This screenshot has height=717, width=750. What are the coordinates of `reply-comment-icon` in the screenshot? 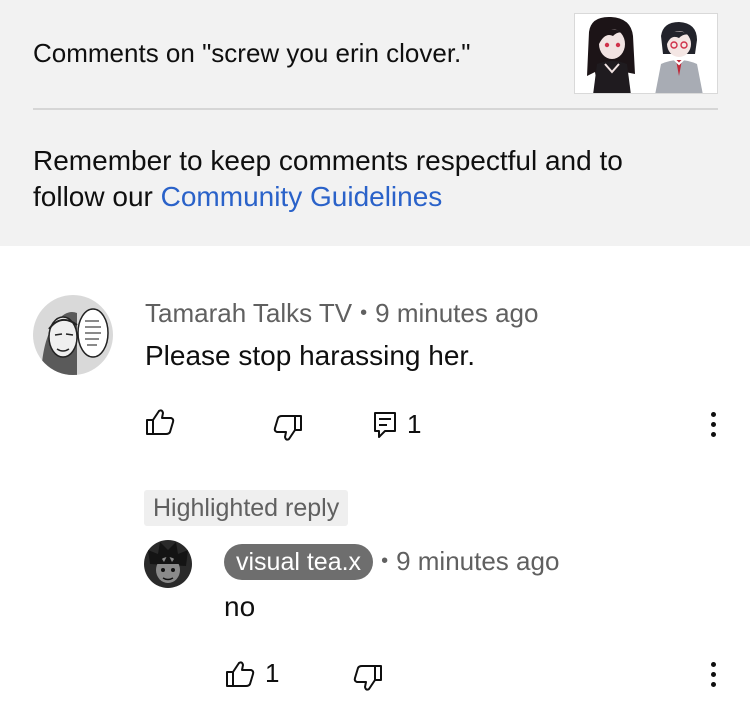 It's located at (385, 424).